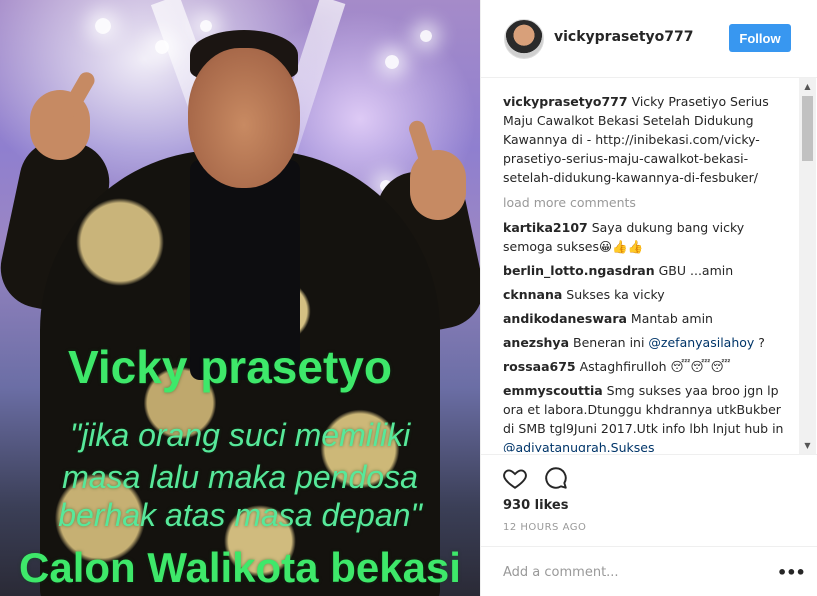 Image resolution: width=817 pixels, height=596 pixels. What do you see at coordinates (553, 390) in the screenshot?
I see `comment-username: emmyscouttia` at bounding box center [553, 390].